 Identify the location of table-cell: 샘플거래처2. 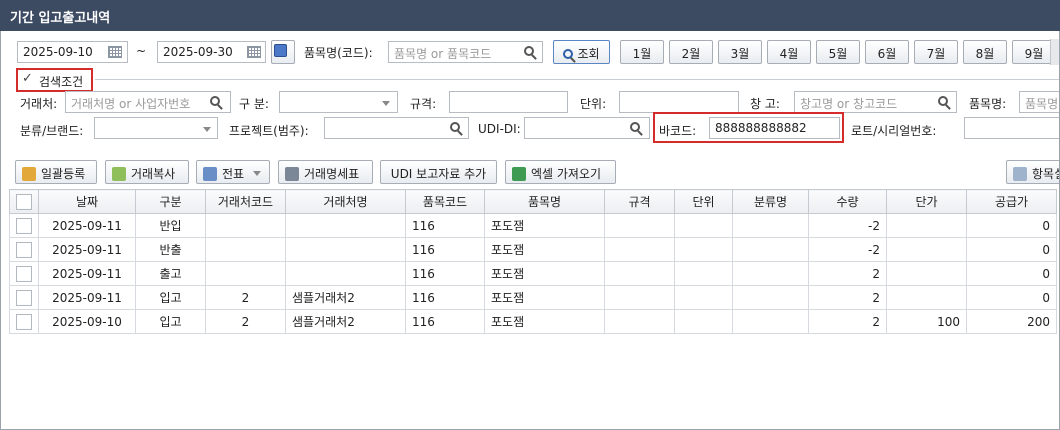
(345, 297).